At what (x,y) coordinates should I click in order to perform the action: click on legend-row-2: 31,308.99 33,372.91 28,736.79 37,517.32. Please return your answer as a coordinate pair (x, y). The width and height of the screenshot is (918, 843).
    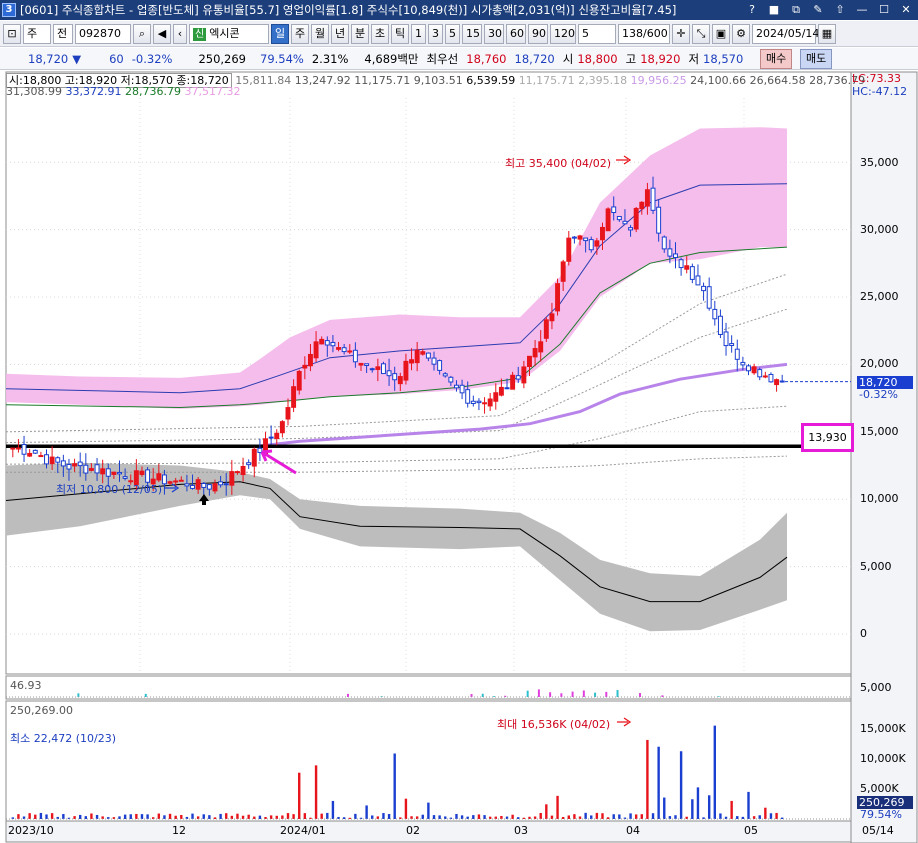
    Looking at the image, I should click on (123, 91).